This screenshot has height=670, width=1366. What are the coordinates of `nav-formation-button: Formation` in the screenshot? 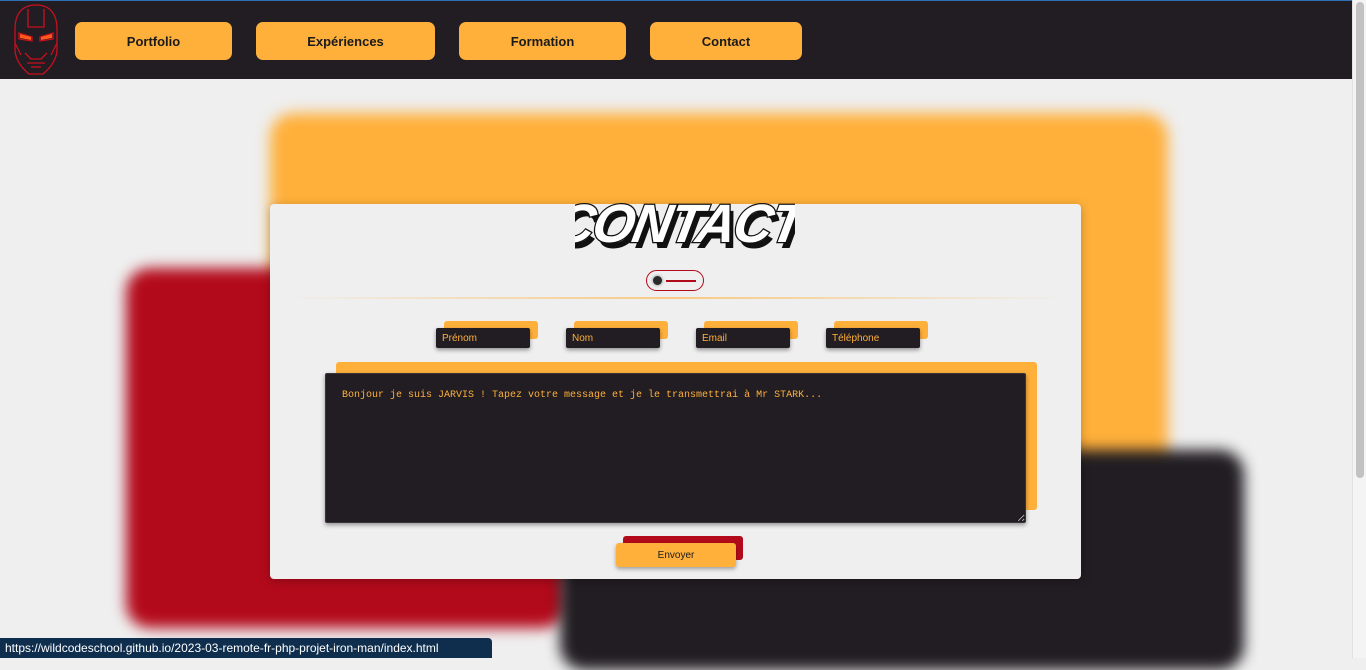 It's located at (542, 41).